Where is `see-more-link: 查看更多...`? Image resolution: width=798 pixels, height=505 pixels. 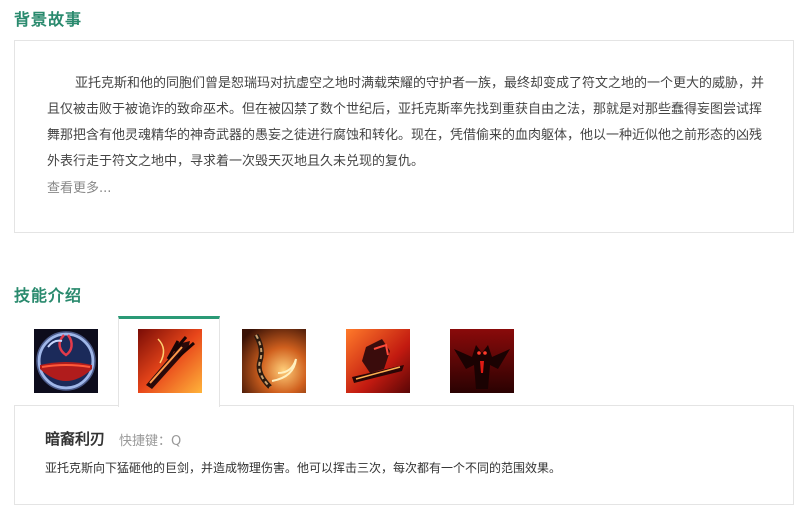
see-more-link: 查看更多... is located at coordinates (79, 186).